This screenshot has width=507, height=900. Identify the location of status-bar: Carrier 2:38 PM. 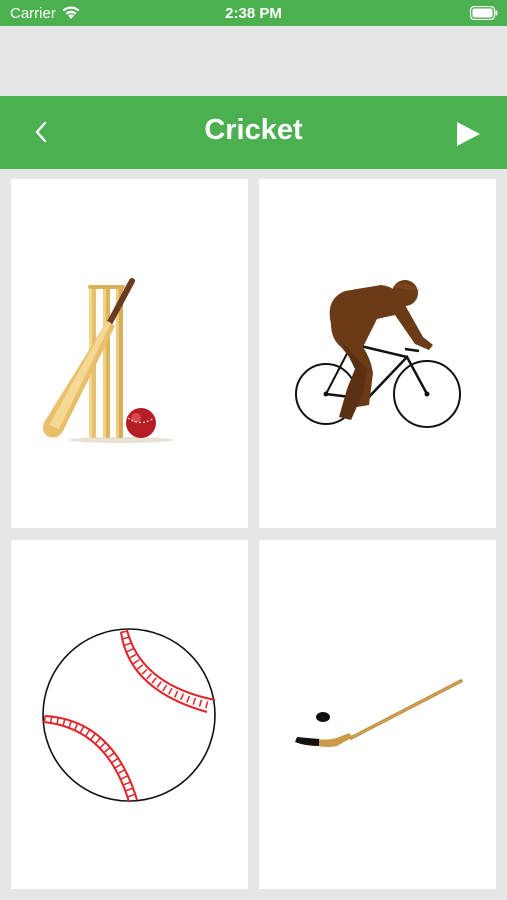
(253, 13).